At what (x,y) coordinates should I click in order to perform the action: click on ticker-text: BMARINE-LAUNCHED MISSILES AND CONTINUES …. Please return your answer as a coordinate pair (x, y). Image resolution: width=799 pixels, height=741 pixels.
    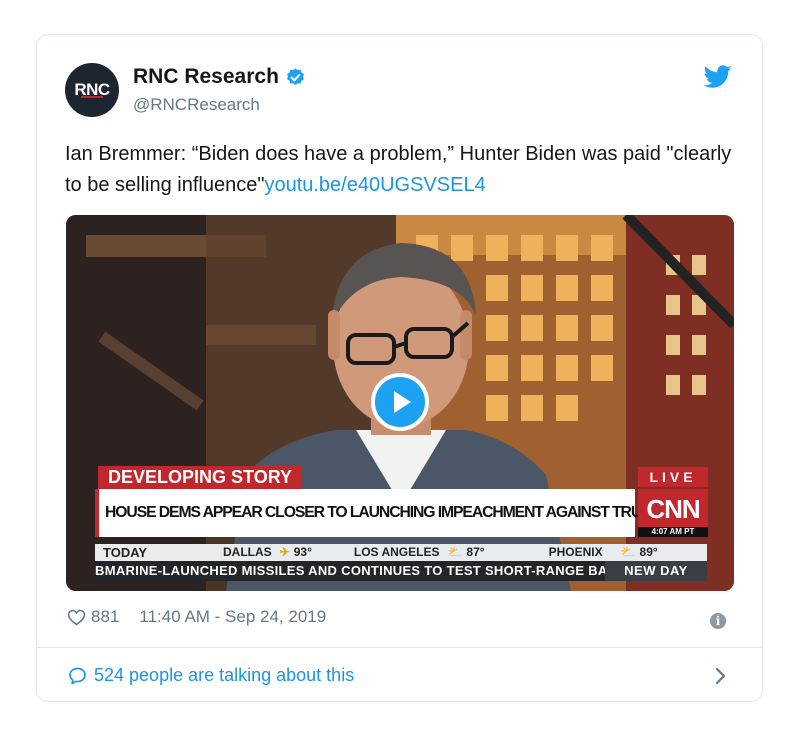
    Looking at the image, I should click on (355, 570).